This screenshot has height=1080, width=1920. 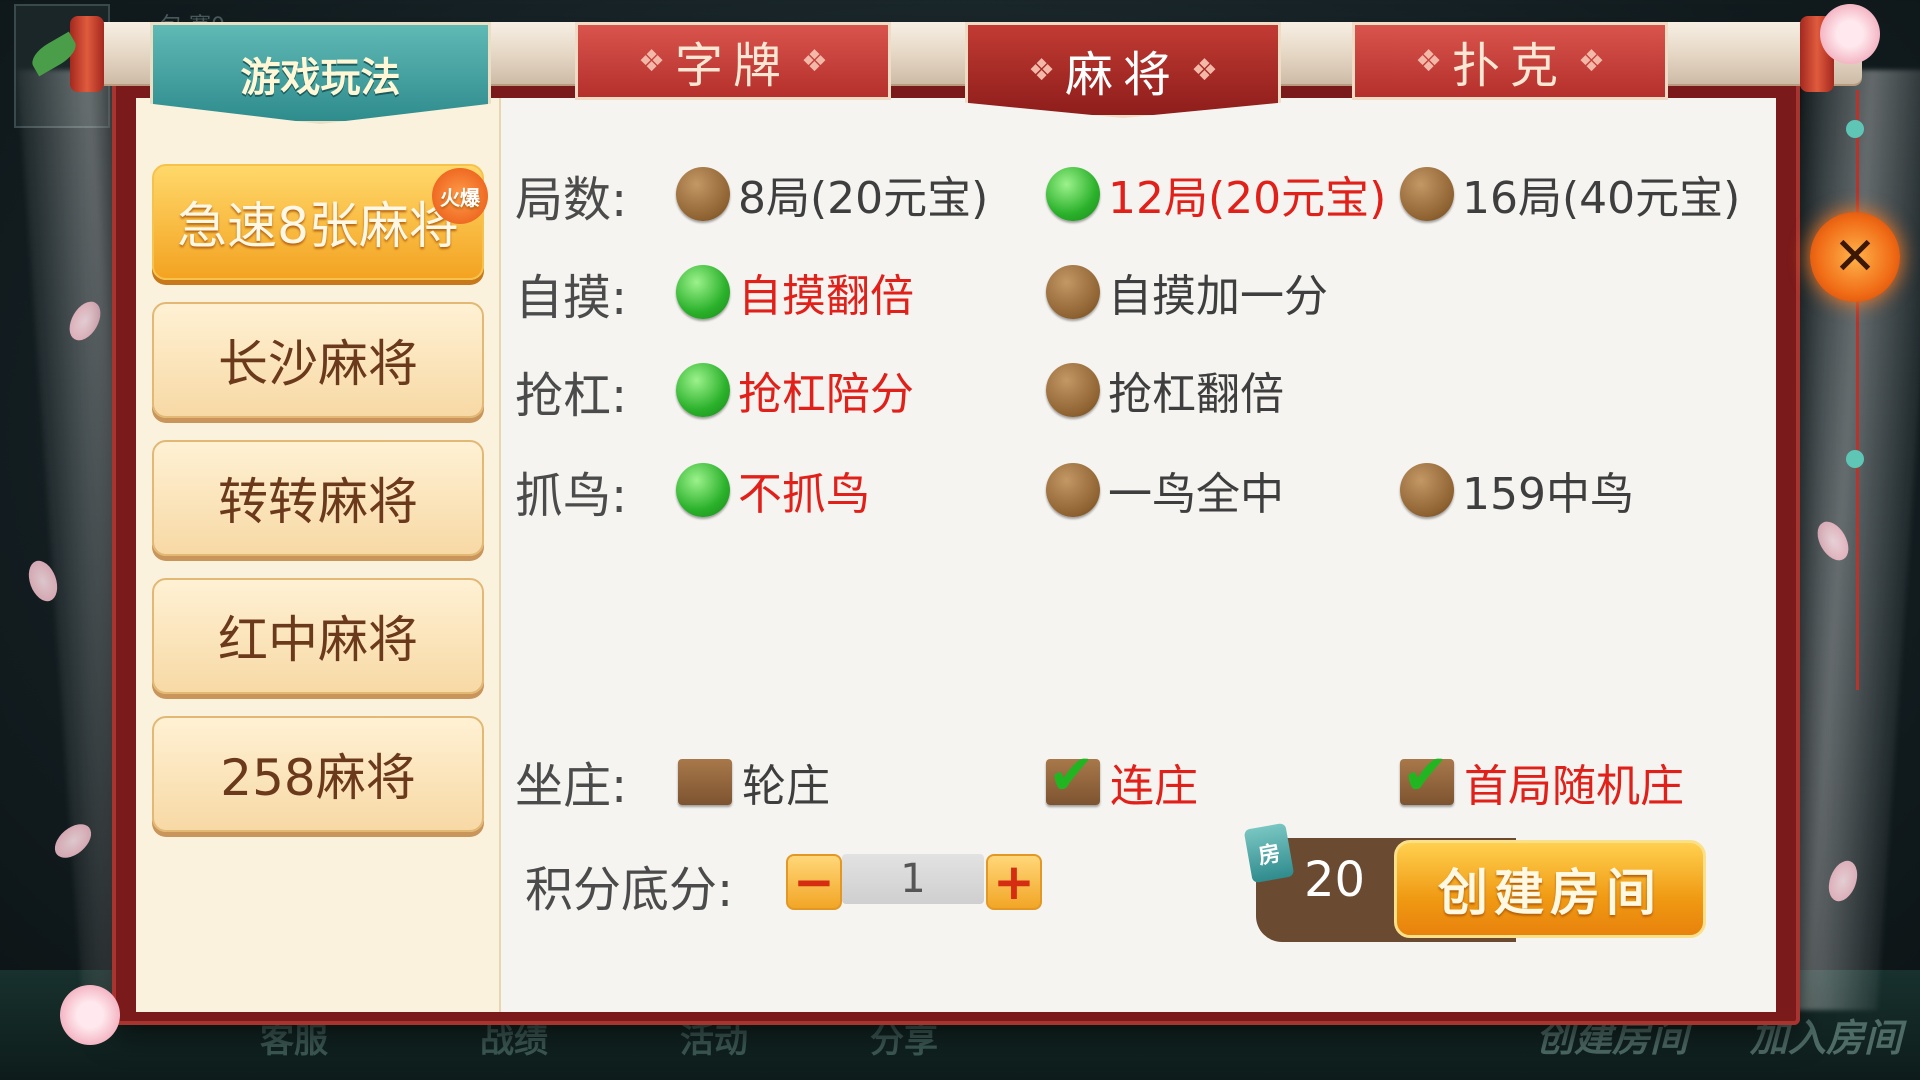 I want to click on mode-changsha-mahjong: 长沙麻将, so click(x=318, y=360).